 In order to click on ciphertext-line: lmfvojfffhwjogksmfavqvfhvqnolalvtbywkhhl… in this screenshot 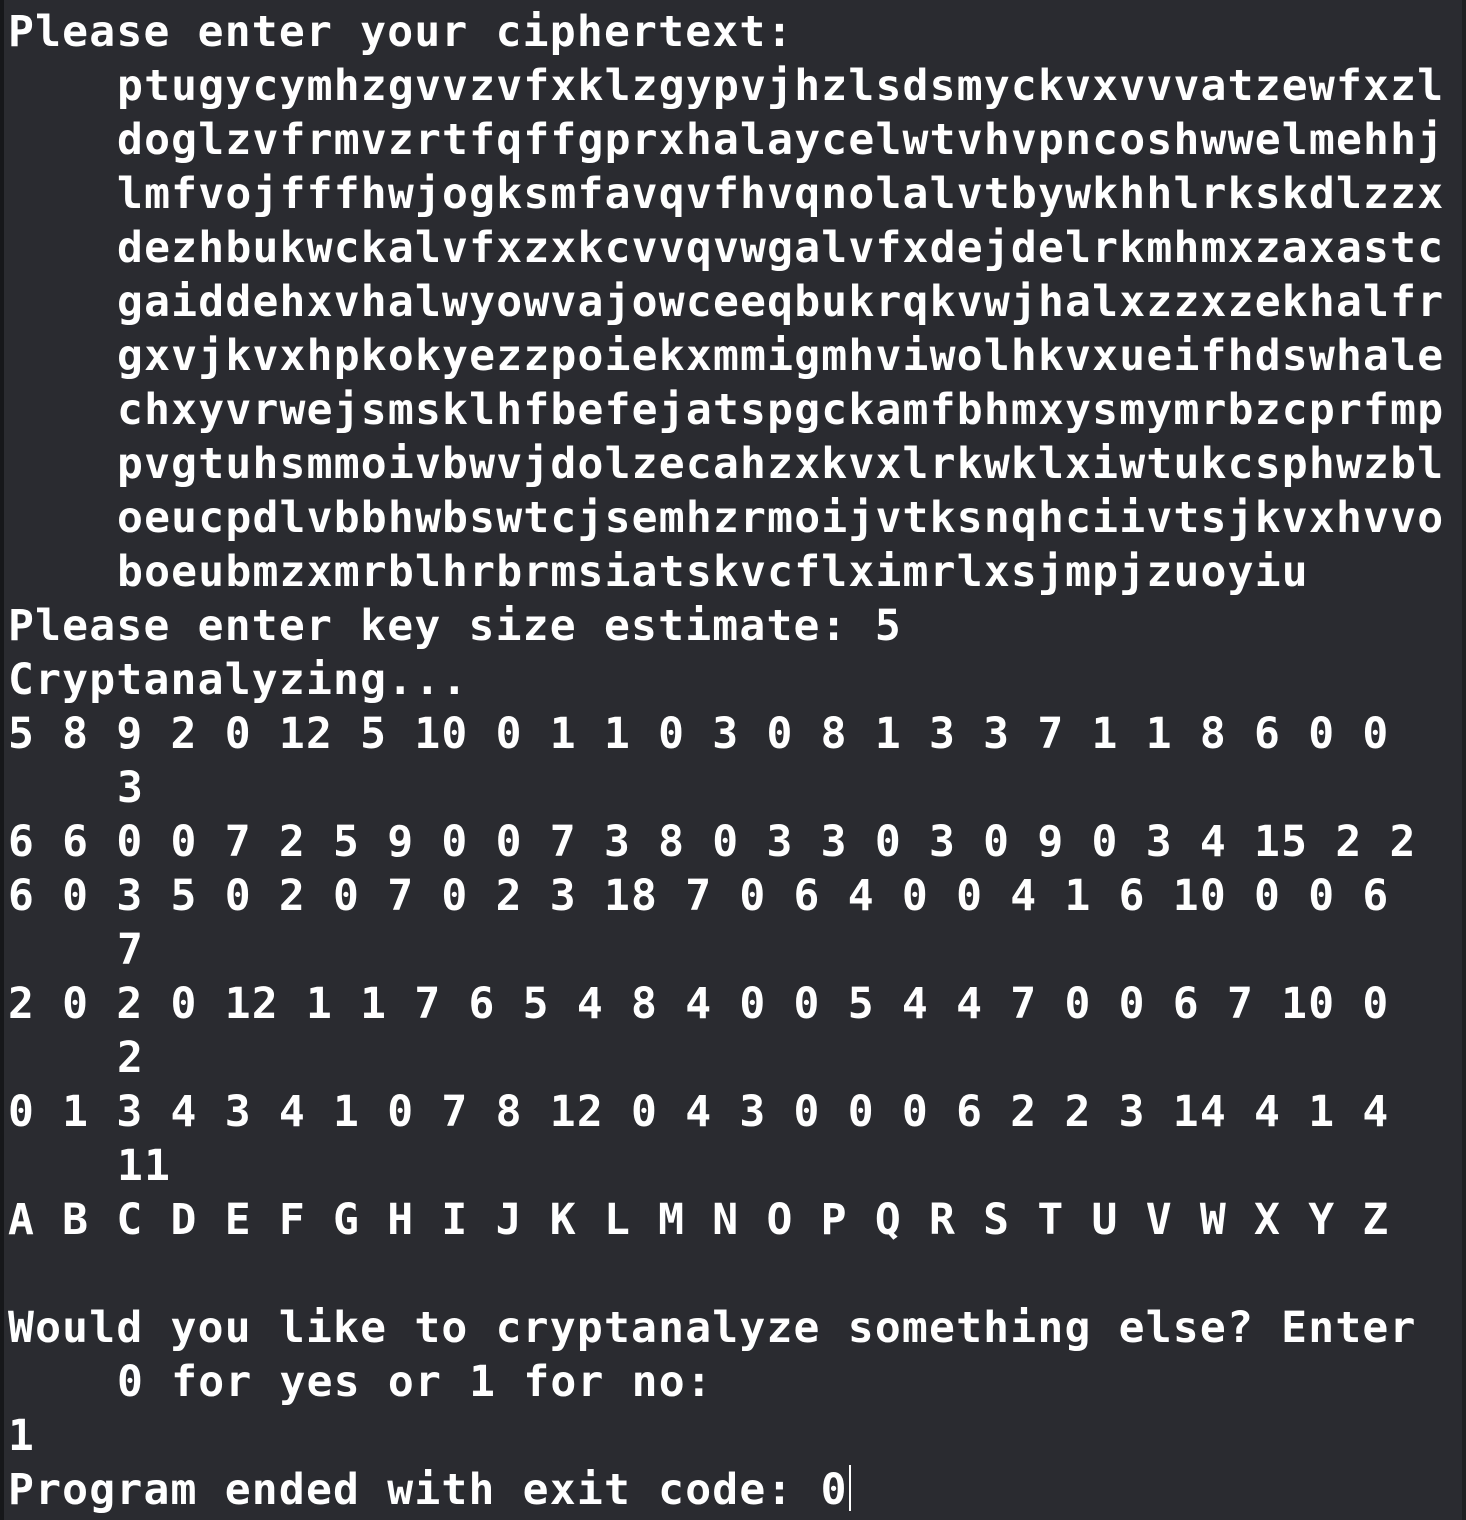, I will do `click(781, 194)`.